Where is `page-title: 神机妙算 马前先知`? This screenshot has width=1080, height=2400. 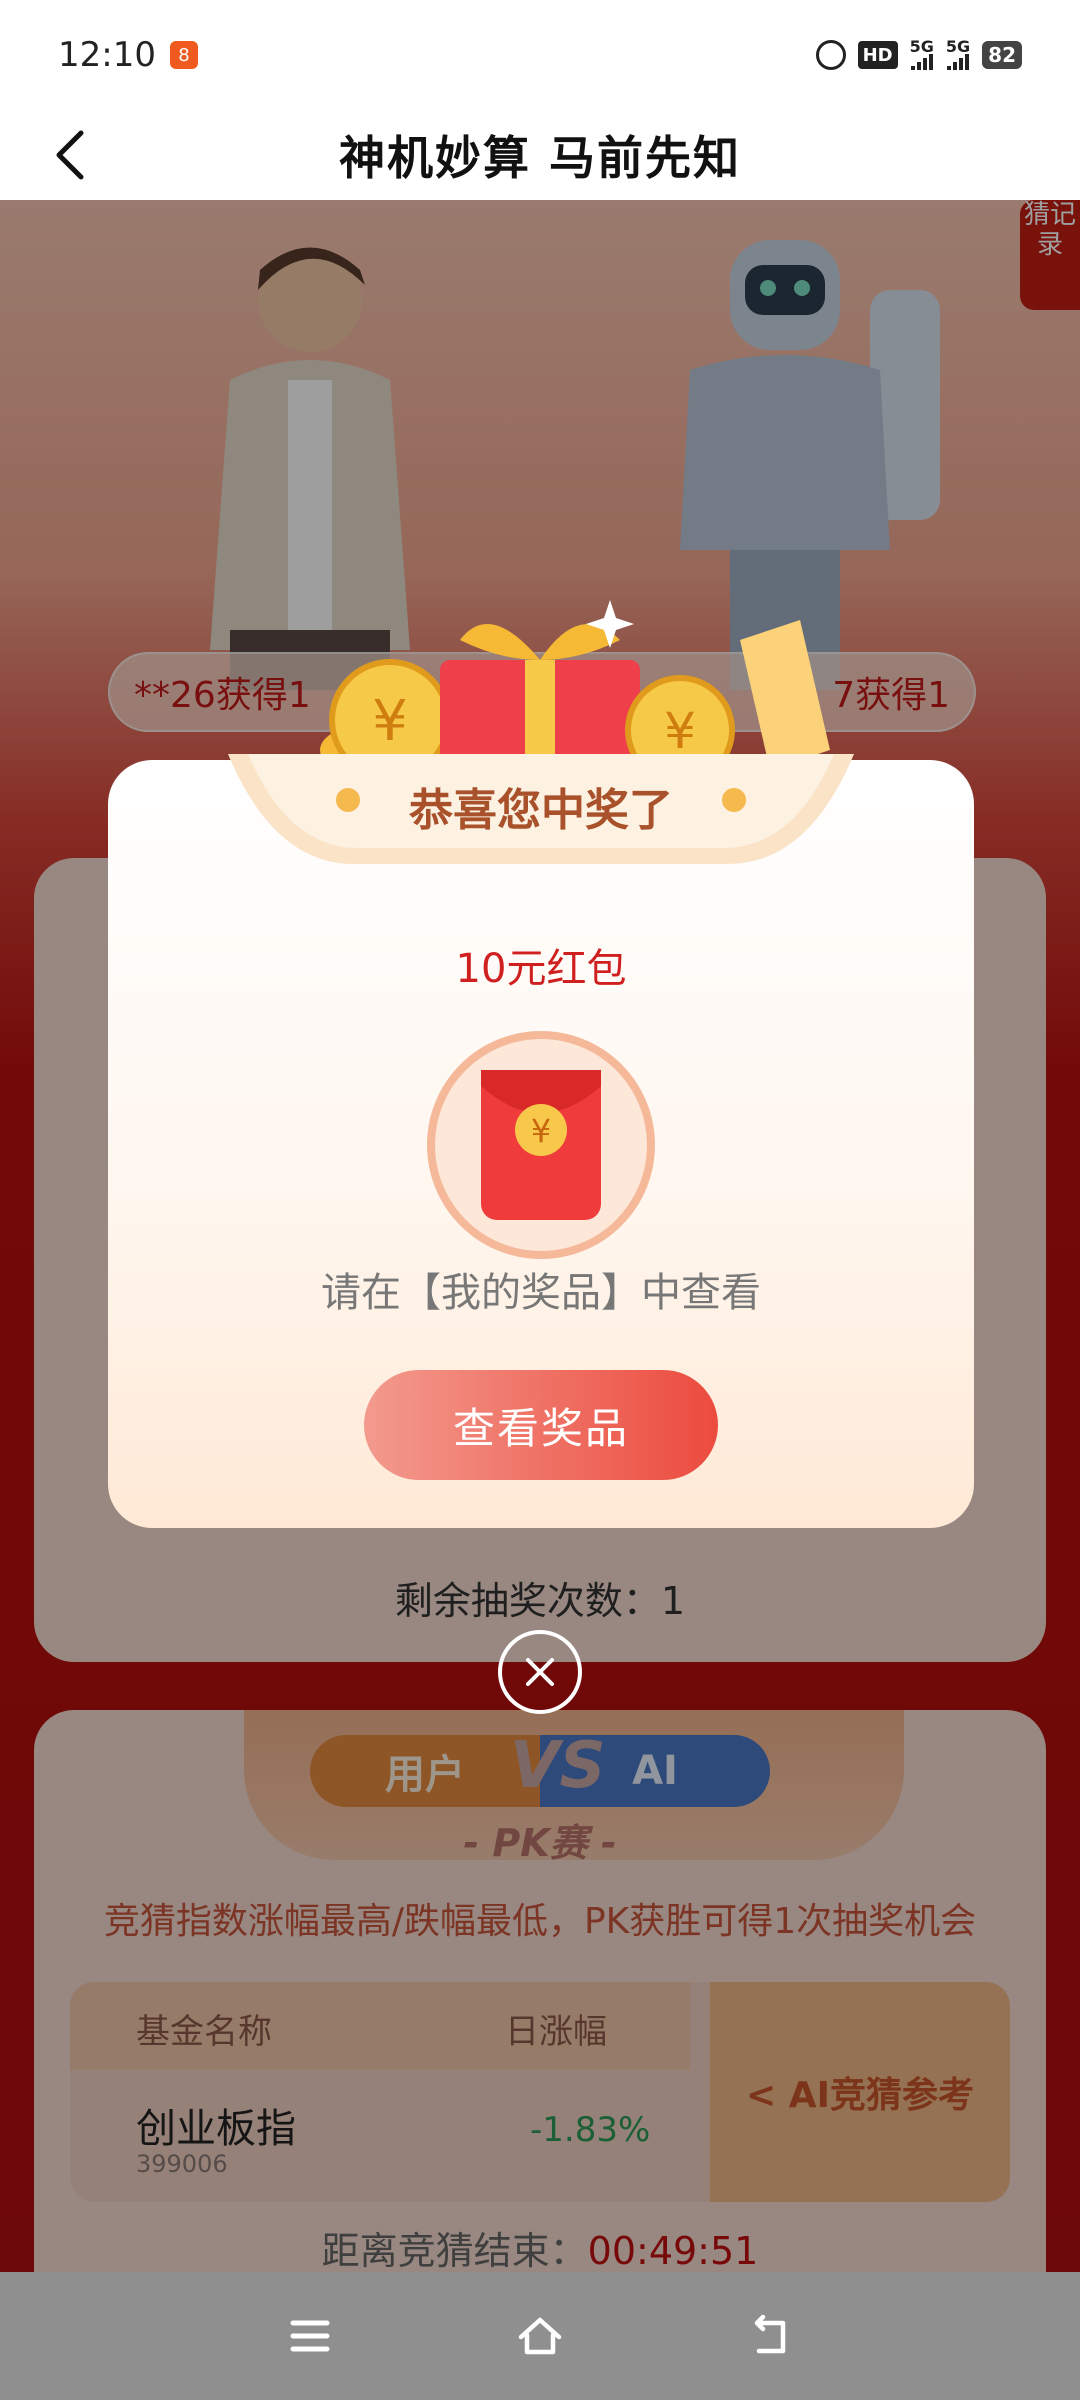 page-title: 神机妙算 马前先知 is located at coordinates (539, 158).